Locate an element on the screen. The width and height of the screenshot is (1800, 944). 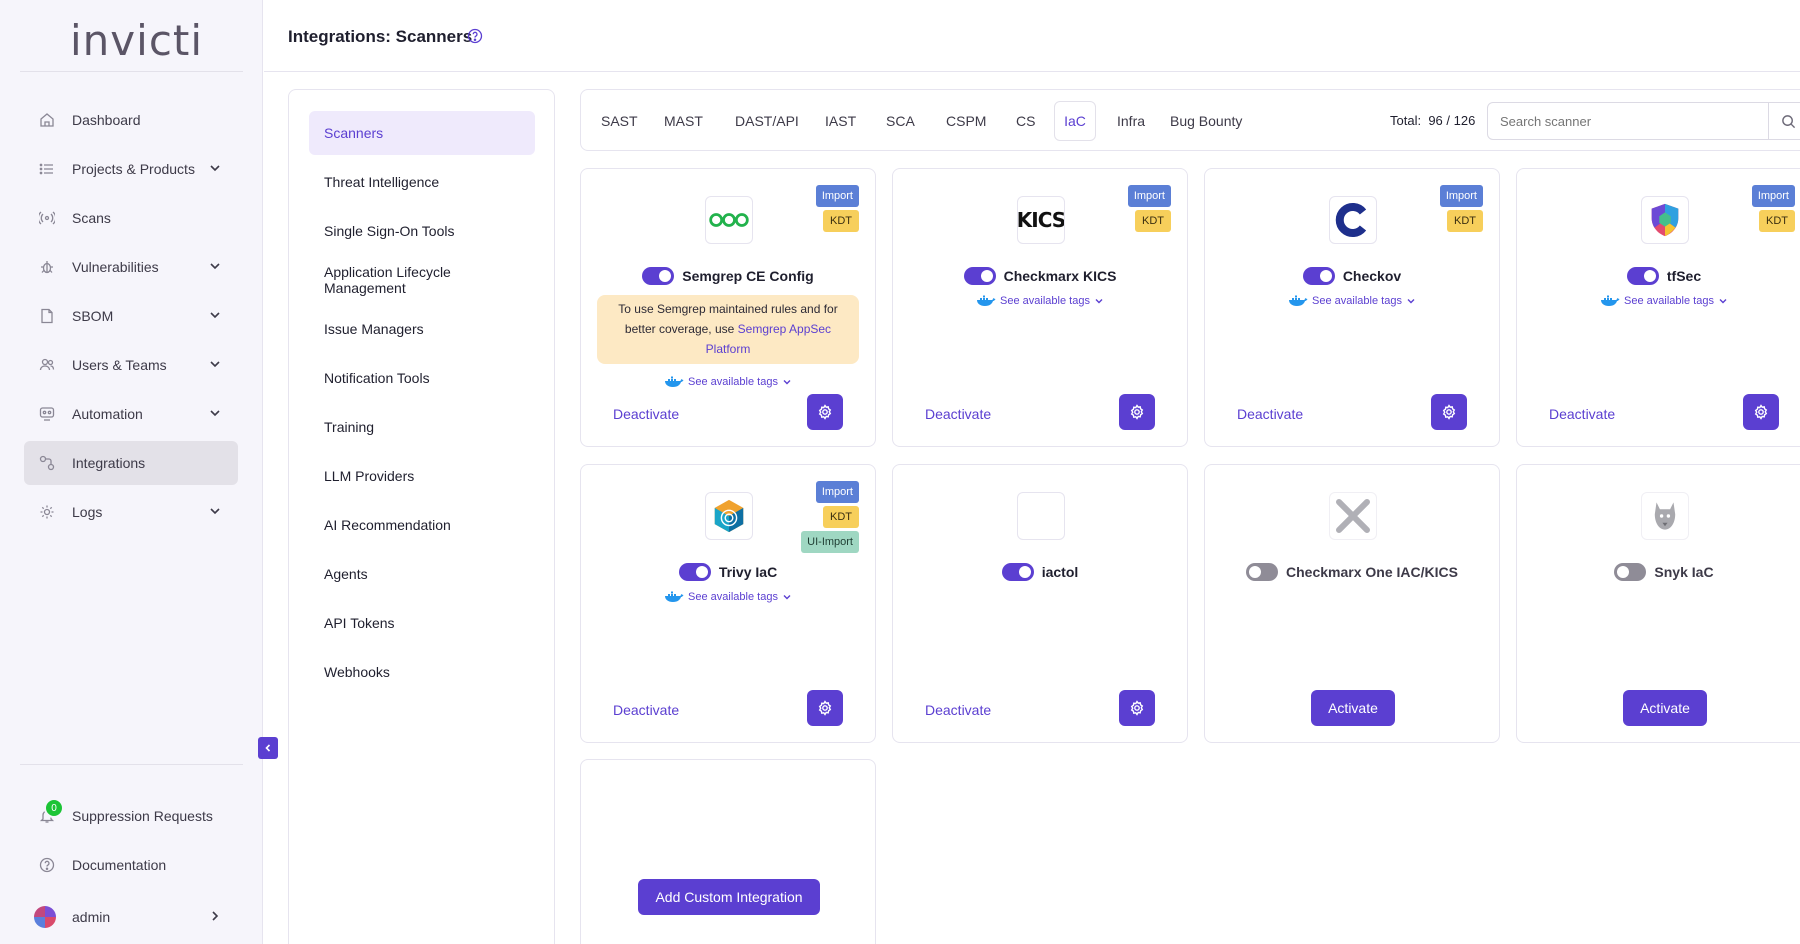
category-threat-intelligence: Threat Intelligence is located at coordinates (422, 182).